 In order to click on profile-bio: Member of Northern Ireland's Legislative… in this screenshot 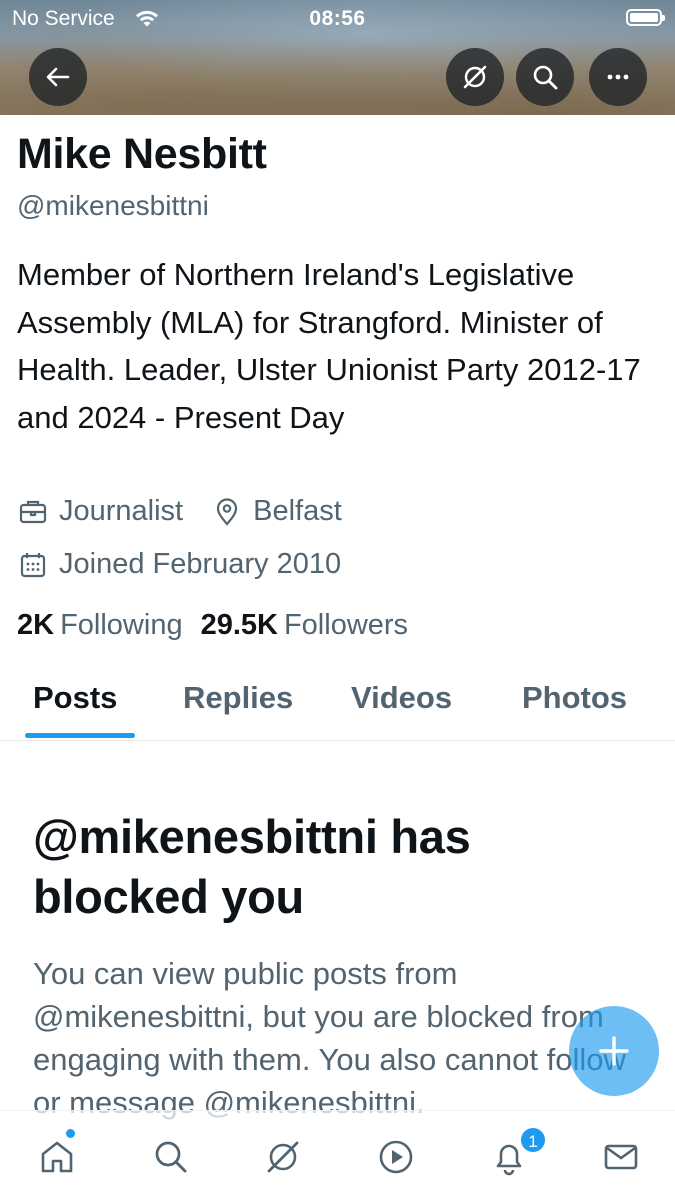, I will do `click(329, 346)`.